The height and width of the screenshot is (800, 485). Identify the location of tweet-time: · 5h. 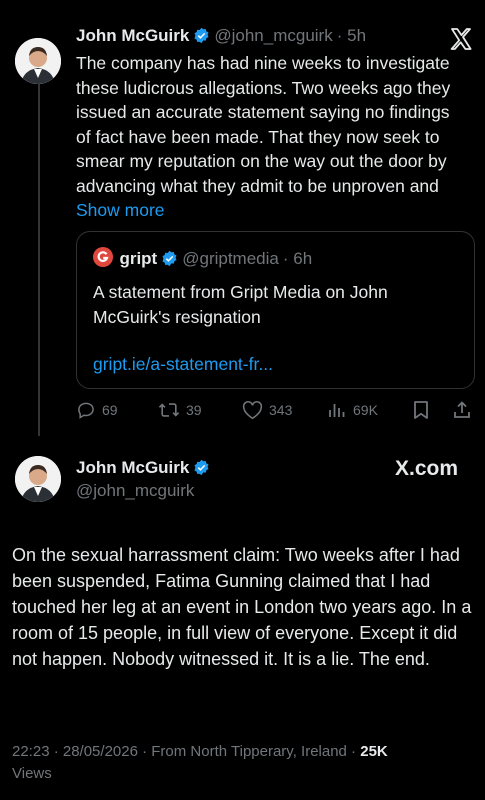
(351, 35).